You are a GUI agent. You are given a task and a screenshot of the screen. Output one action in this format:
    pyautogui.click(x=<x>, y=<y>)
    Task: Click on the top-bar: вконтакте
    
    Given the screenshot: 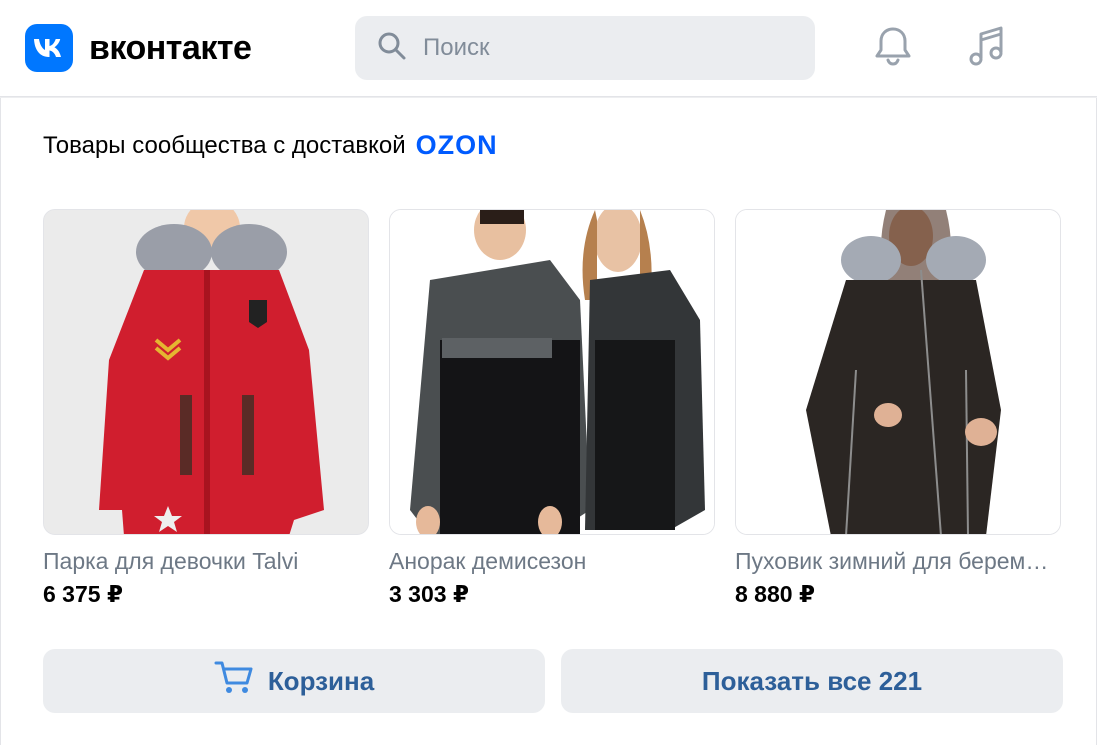 What is the action you would take?
    pyautogui.click(x=548, y=48)
    